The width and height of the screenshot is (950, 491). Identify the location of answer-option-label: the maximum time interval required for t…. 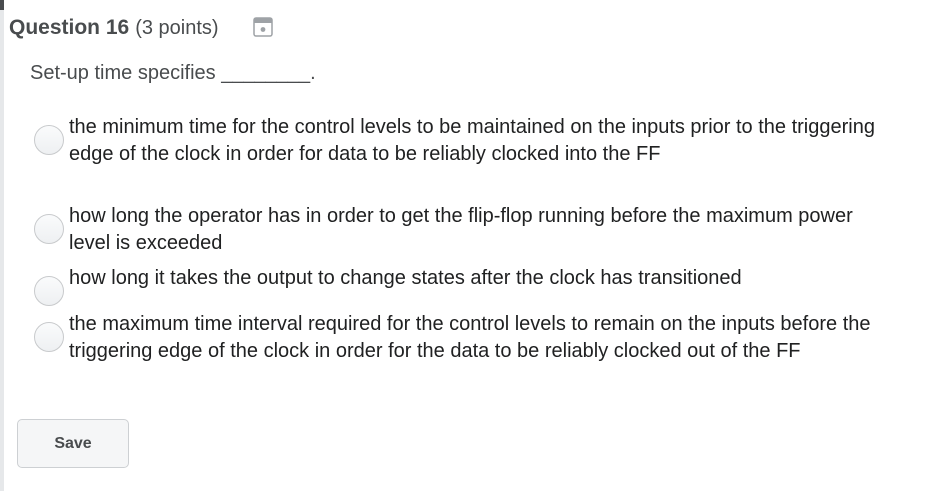
(470, 337).